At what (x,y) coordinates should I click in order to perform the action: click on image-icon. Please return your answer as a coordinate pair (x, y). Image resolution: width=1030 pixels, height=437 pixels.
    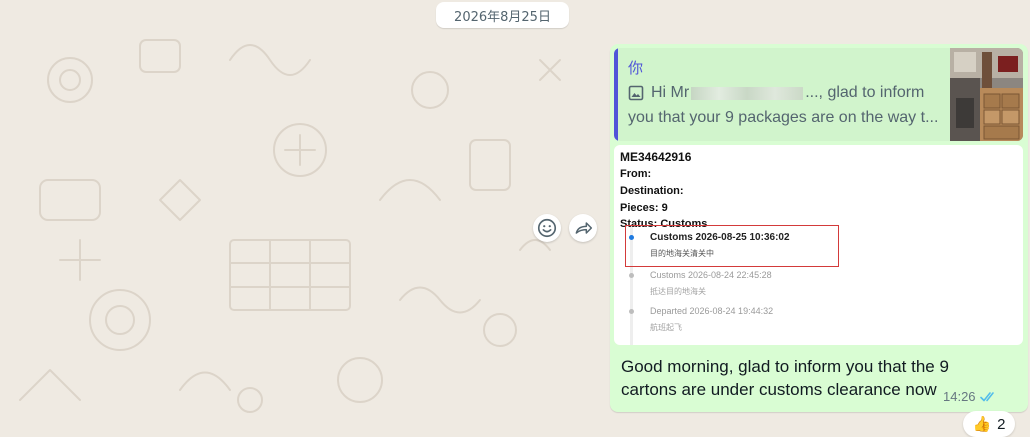
    Looking at the image, I should click on (636, 93).